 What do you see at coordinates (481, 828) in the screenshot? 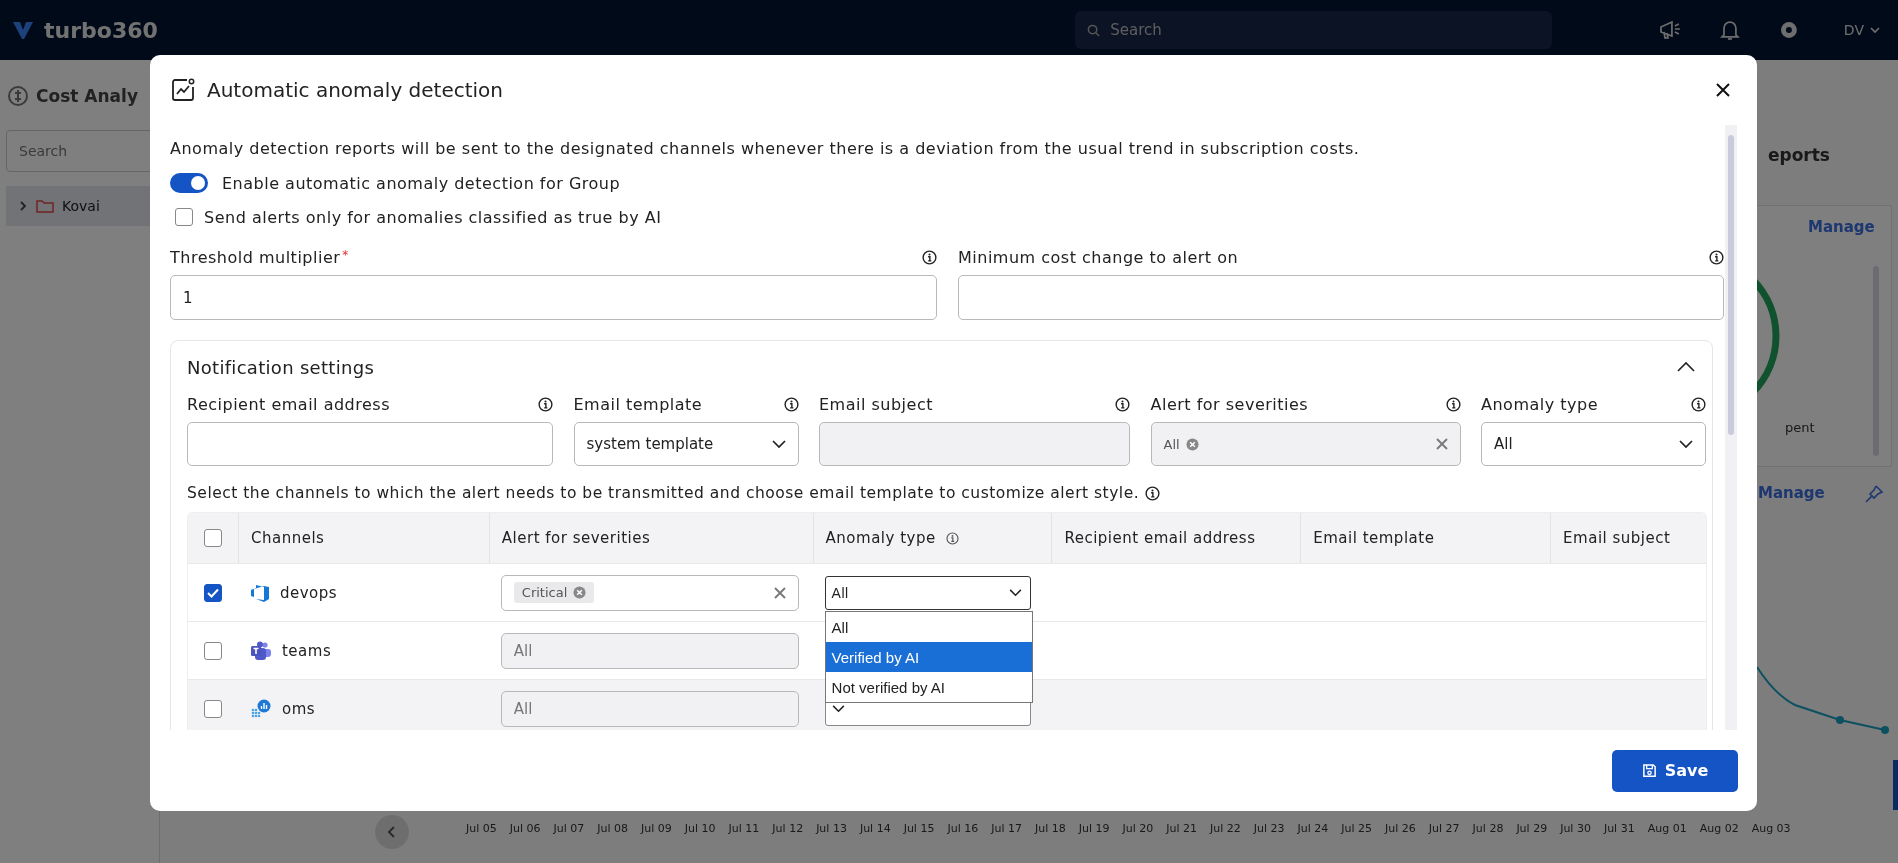
I see `axis-label: Jul 05` at bounding box center [481, 828].